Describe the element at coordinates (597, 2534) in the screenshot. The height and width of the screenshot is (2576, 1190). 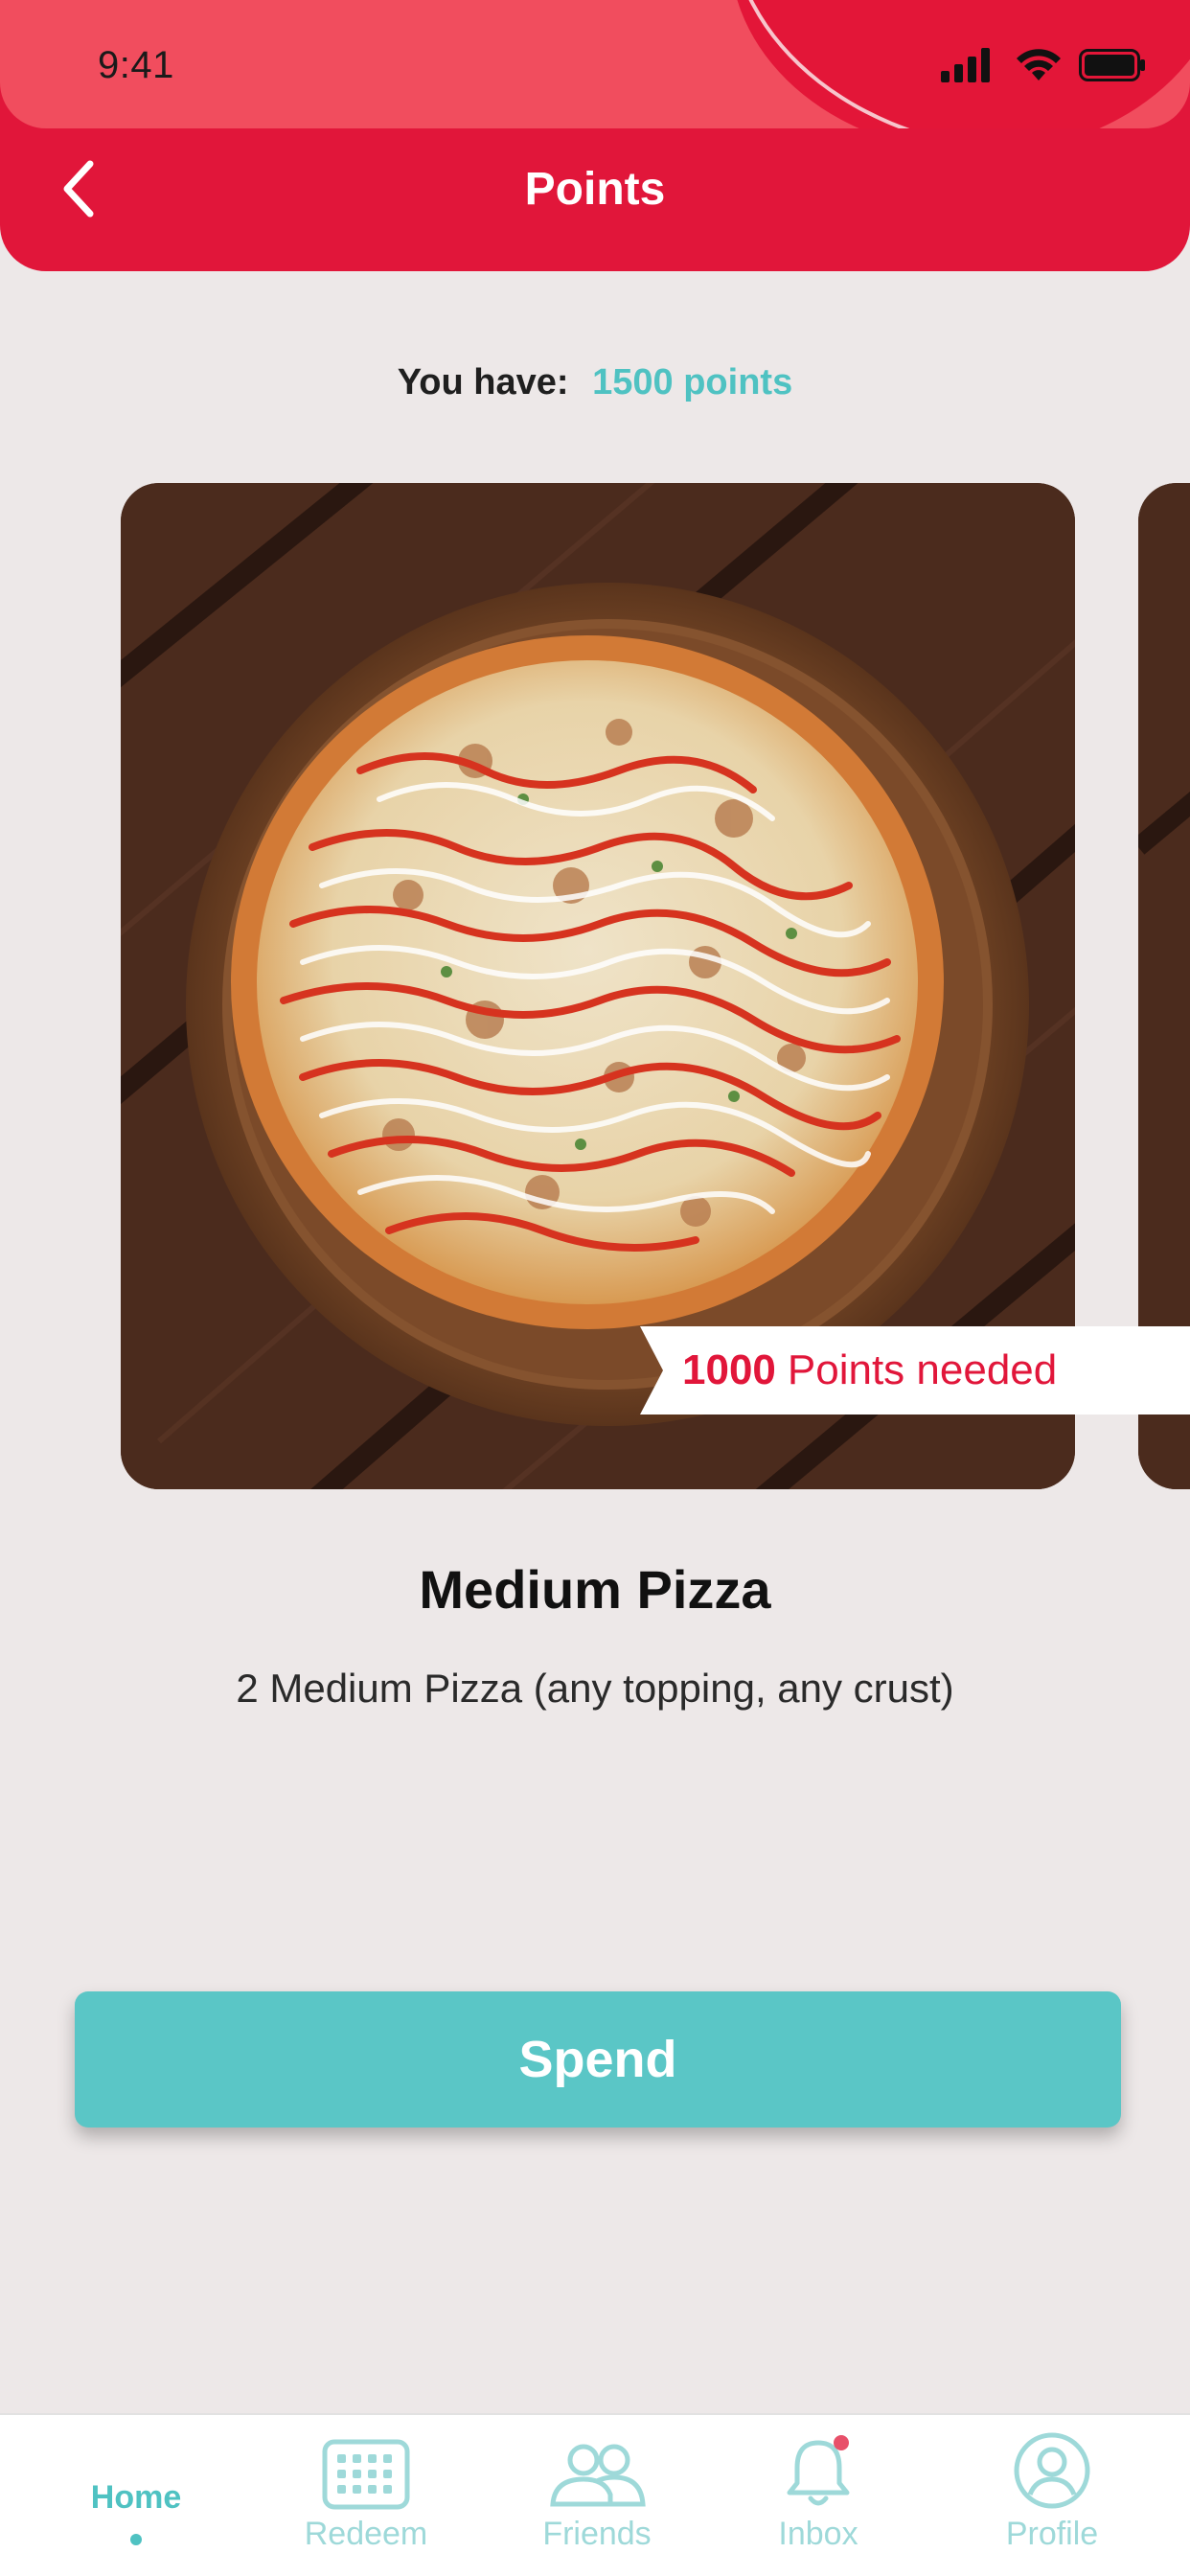
I see `nav-label-friends: Friends` at that location.